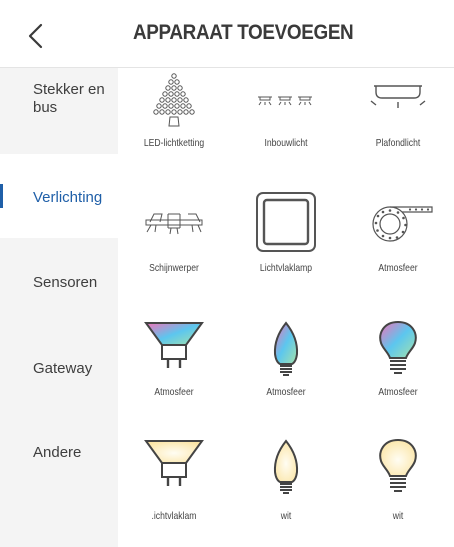  Describe the element at coordinates (285, 101) in the screenshot. I see `recessed-light-icon` at that location.